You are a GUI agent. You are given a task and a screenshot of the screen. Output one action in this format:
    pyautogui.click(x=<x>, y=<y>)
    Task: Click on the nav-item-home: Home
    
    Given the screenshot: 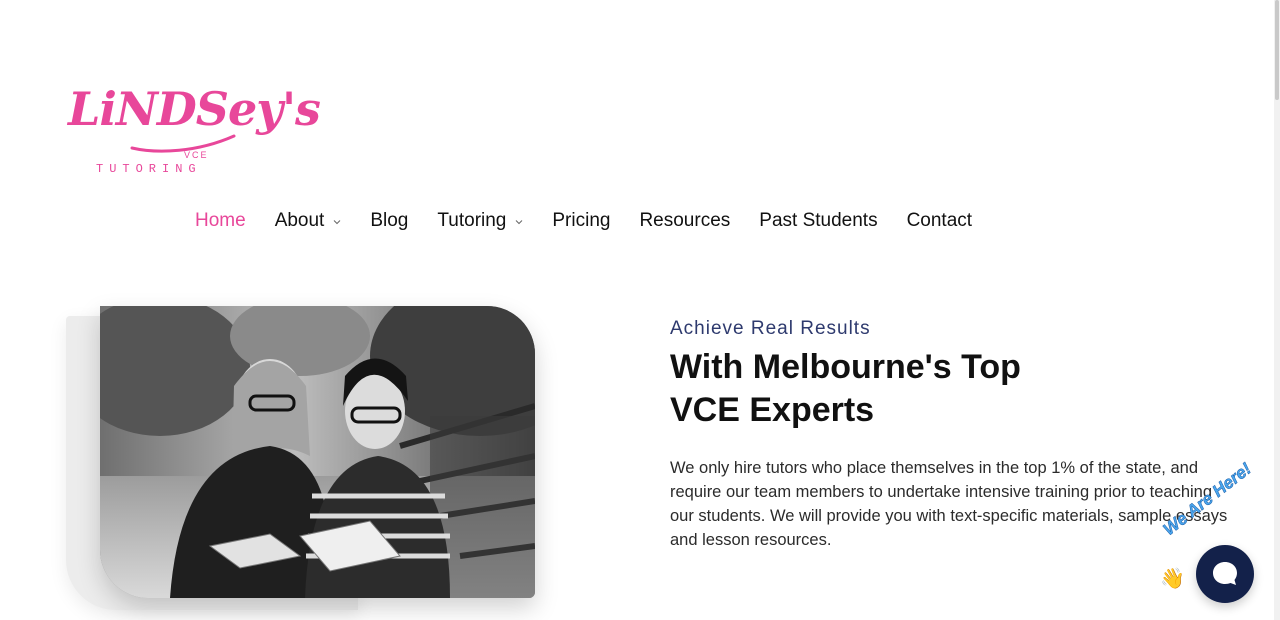 What is the action you would take?
    pyautogui.click(x=220, y=221)
    